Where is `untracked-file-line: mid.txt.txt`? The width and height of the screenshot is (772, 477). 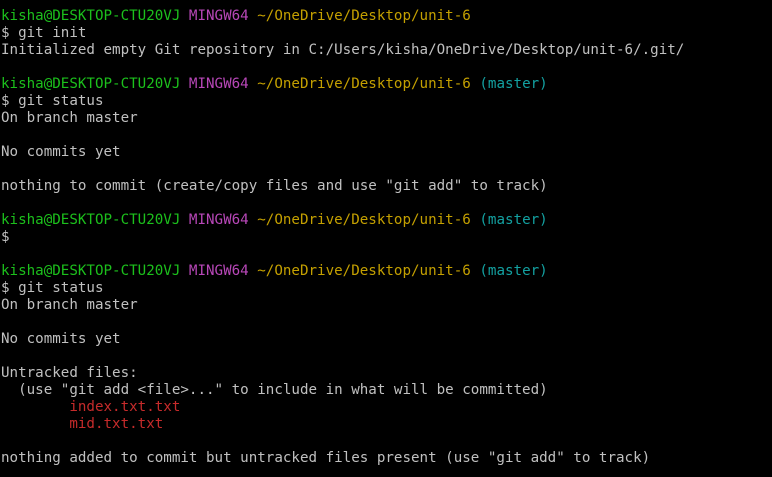 untracked-file-line: mid.txt.txt is located at coordinates (386, 424).